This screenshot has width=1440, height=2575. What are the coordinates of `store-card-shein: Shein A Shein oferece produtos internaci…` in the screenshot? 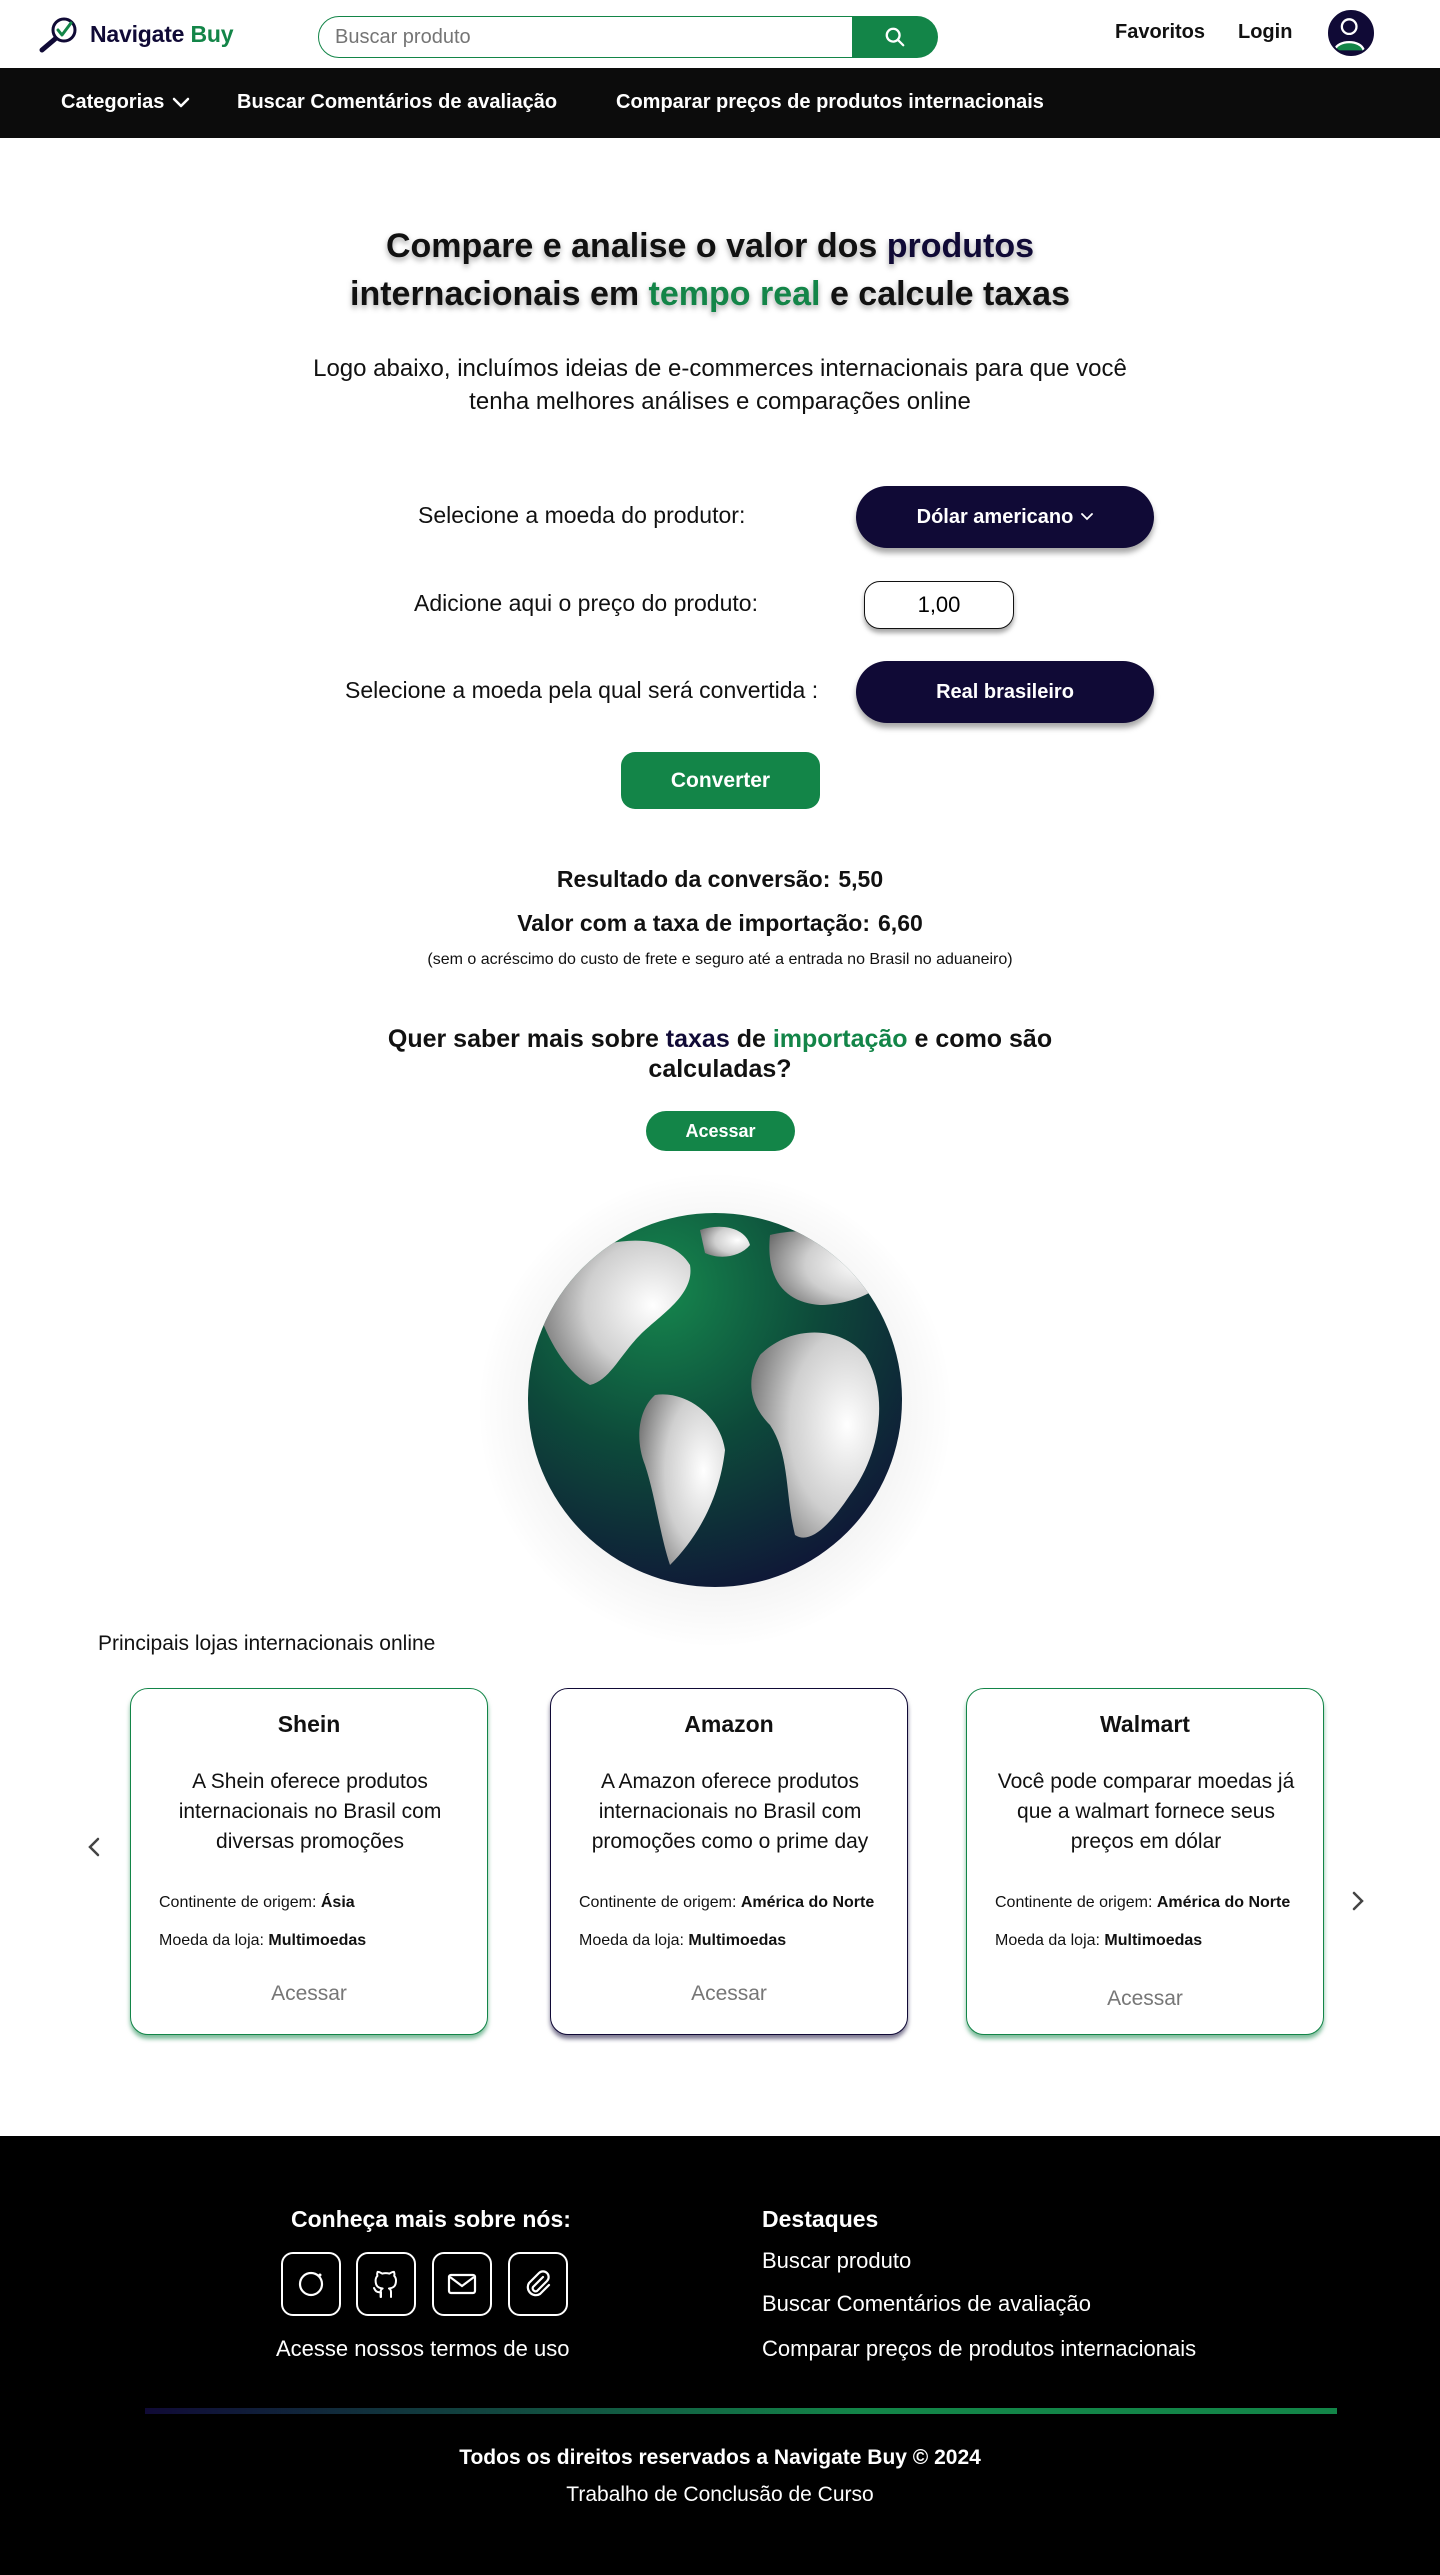 It's located at (309, 1861).